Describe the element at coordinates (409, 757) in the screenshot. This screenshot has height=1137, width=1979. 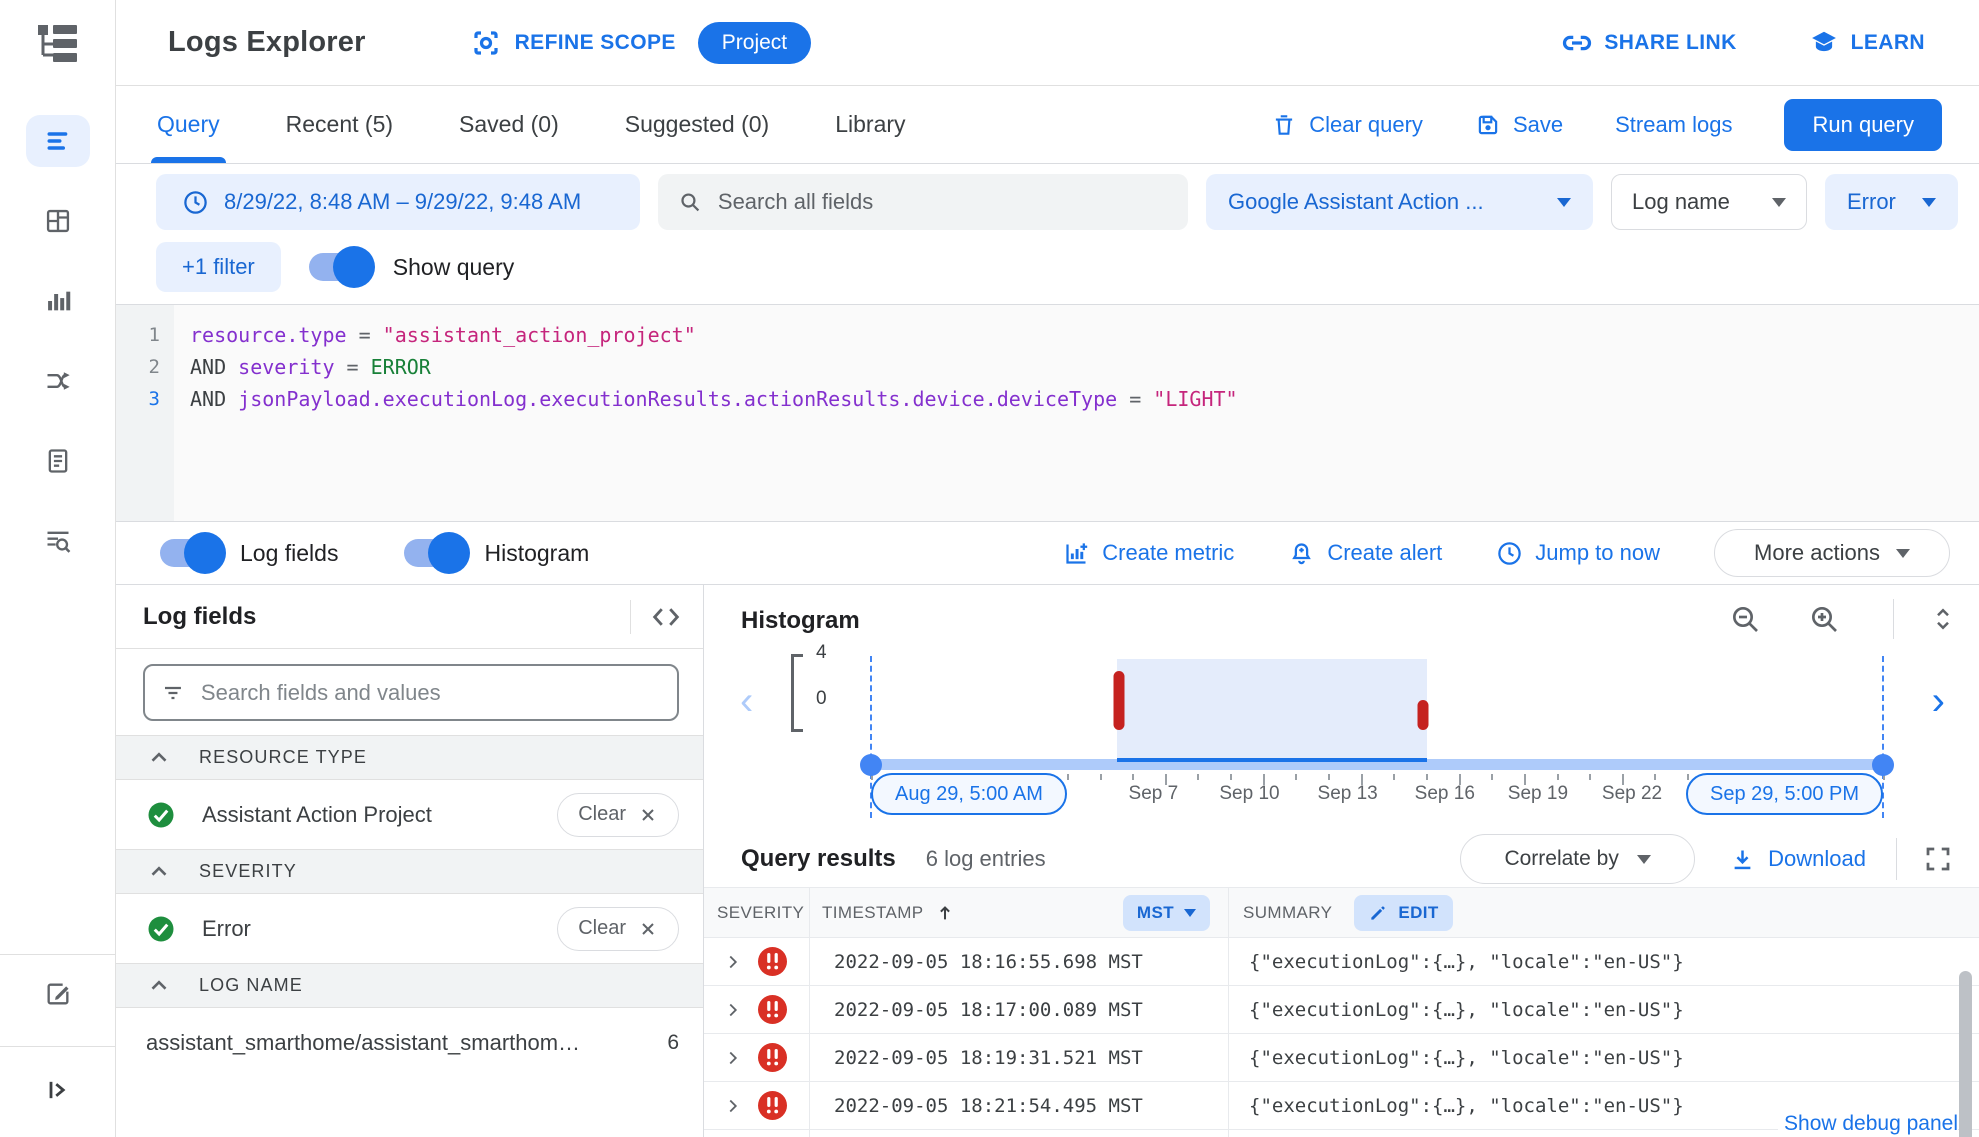
I see `section-header-resource-type: RESOURCE TYPE` at that location.